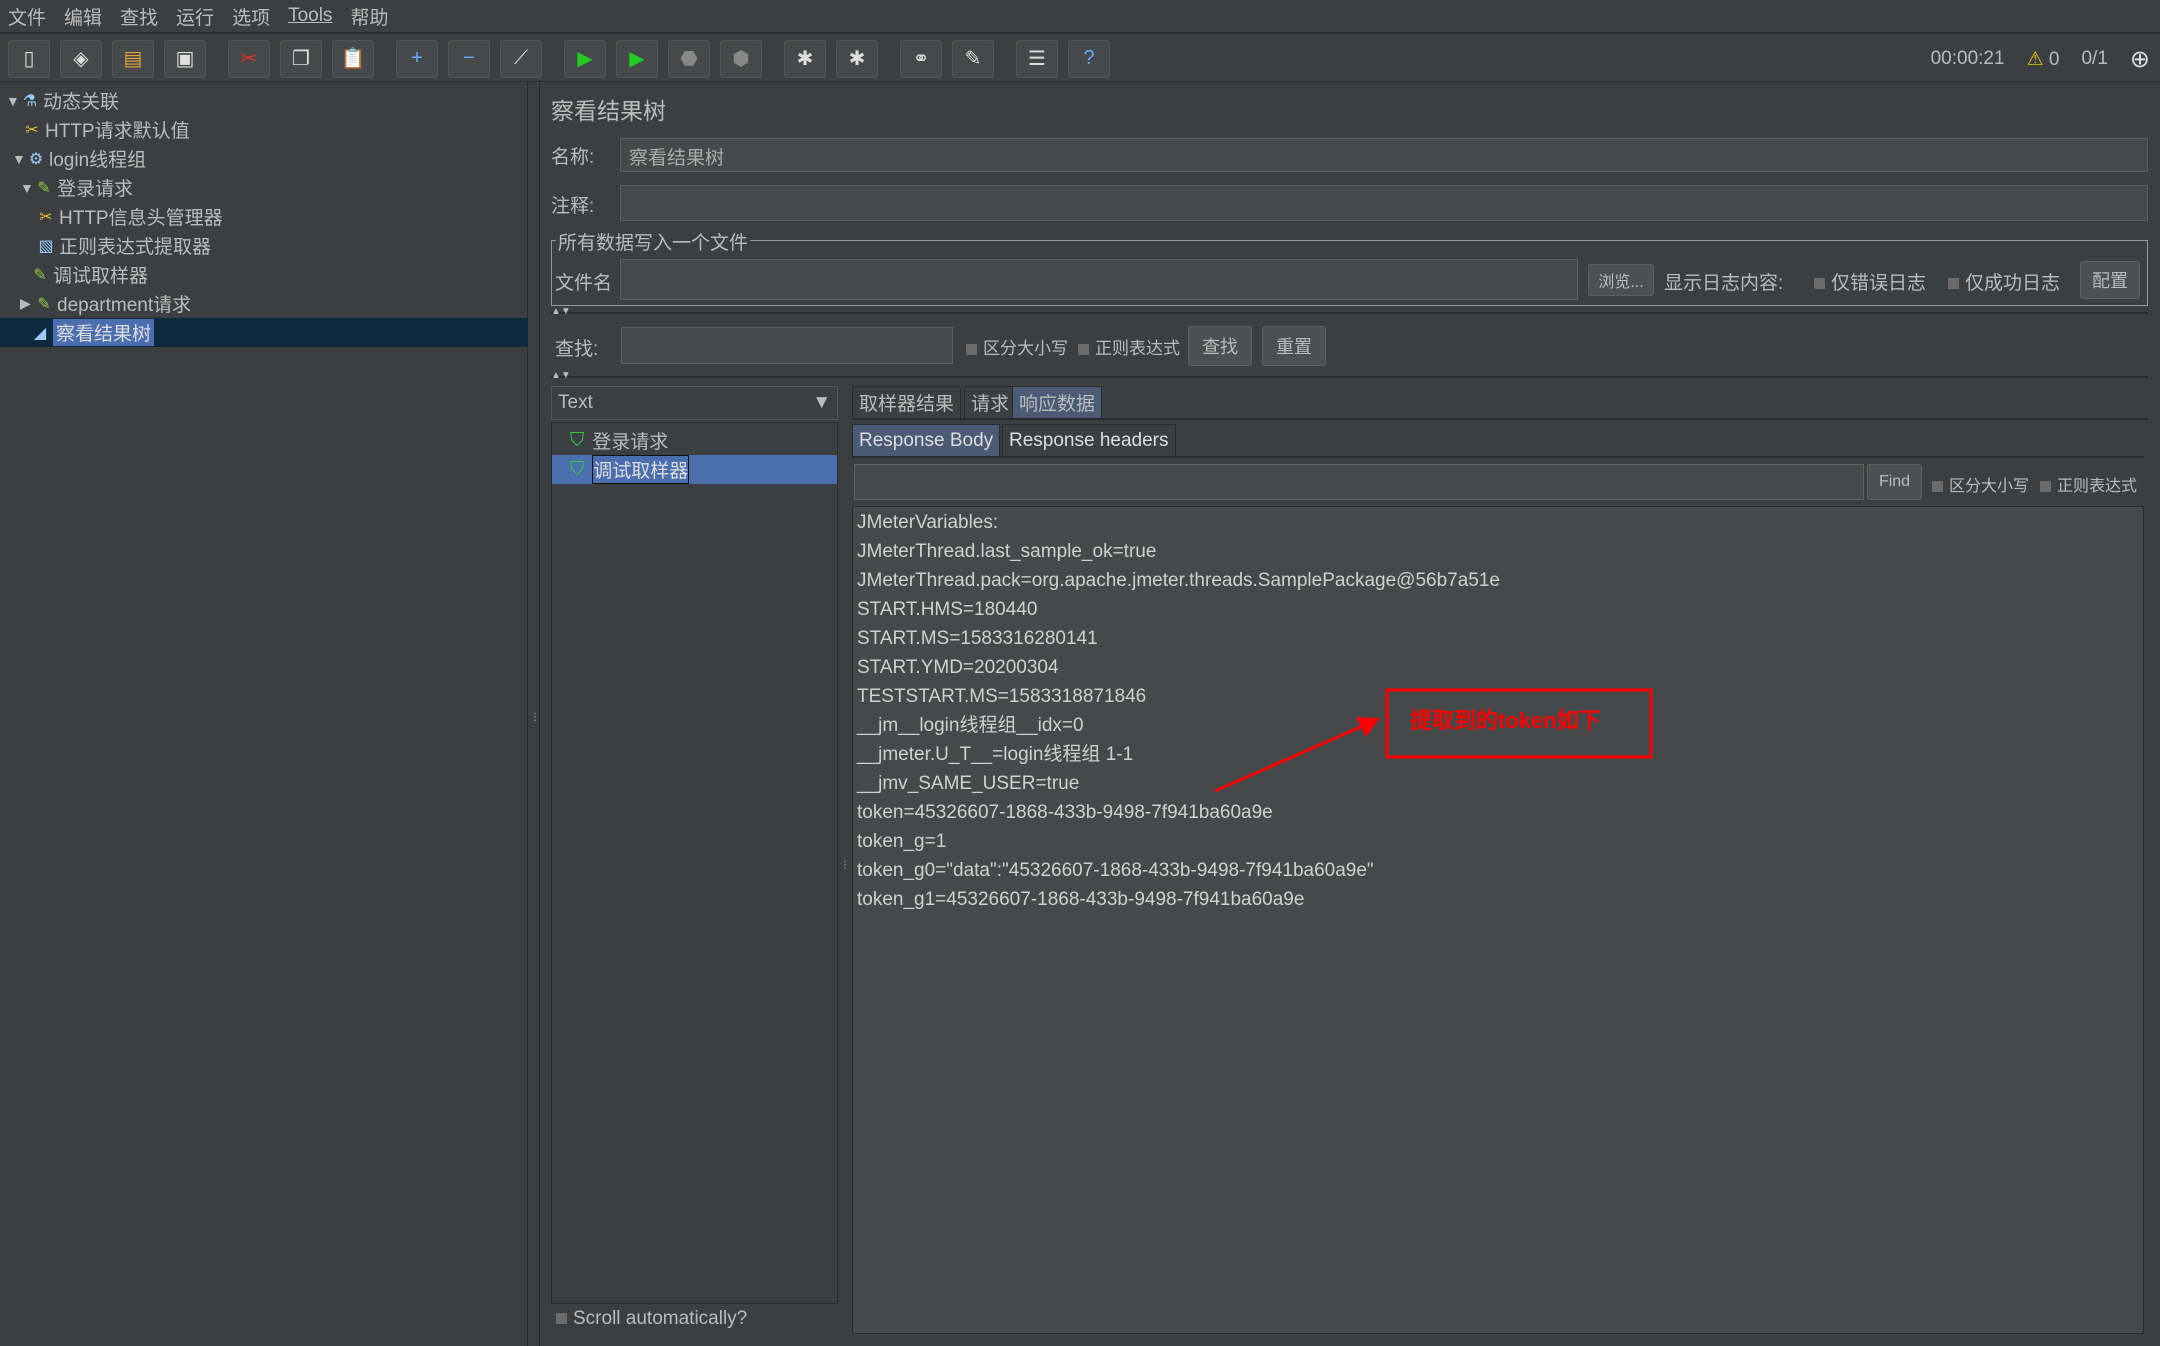  What do you see at coordinates (1433, 740) in the screenshot?
I see `annotation-overlay` at bounding box center [1433, 740].